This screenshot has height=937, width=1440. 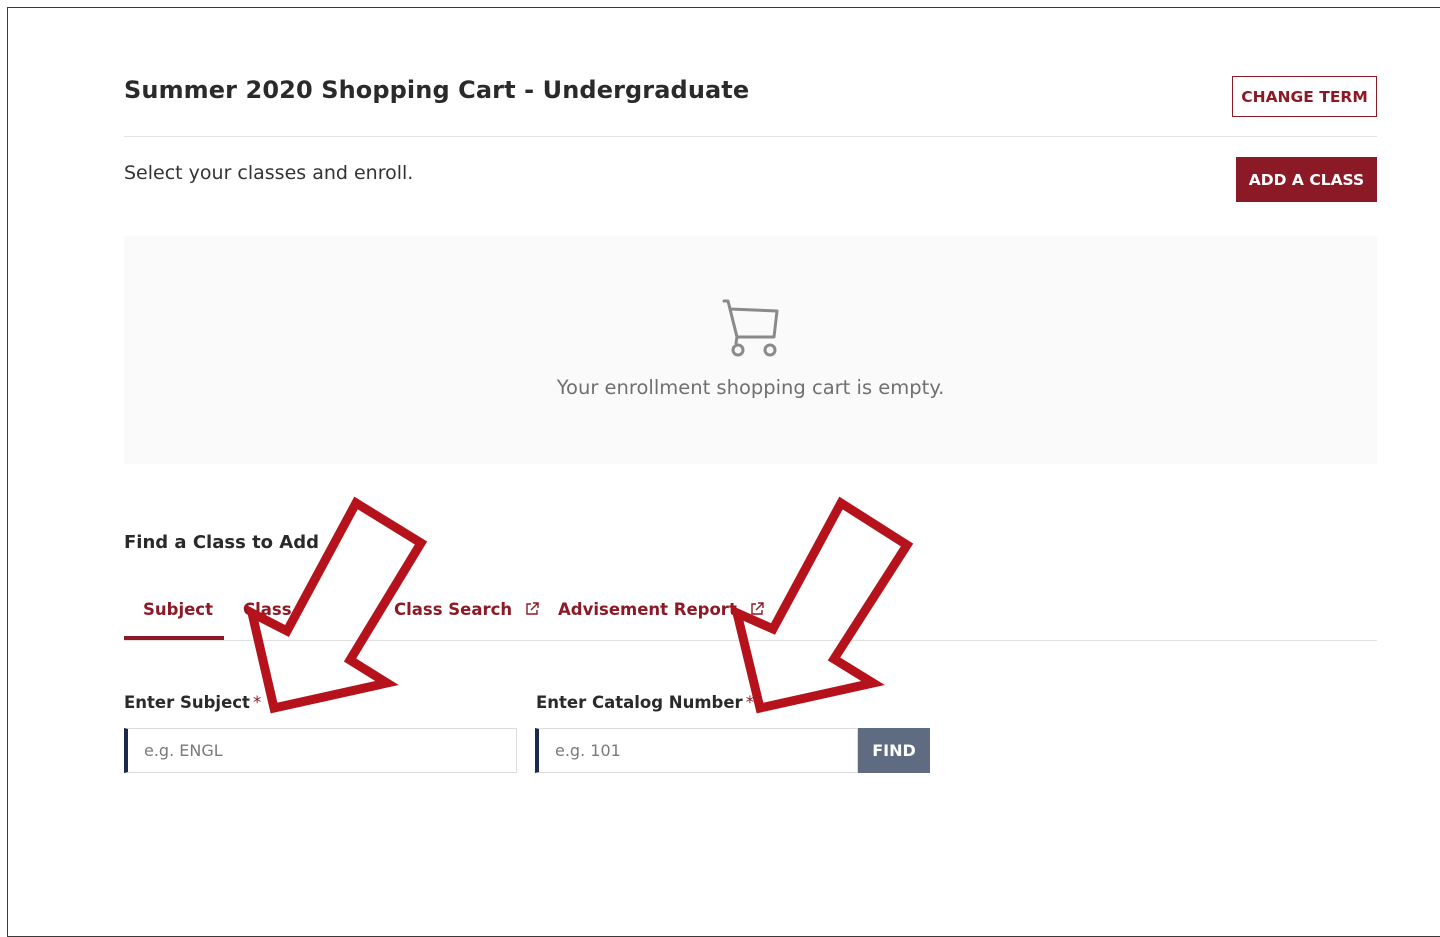 What do you see at coordinates (894, 750) in the screenshot?
I see `find-button: FIND` at bounding box center [894, 750].